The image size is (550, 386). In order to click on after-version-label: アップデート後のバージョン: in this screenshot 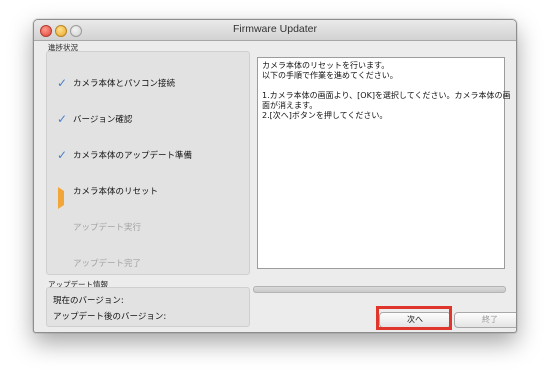, I will do `click(110, 317)`.